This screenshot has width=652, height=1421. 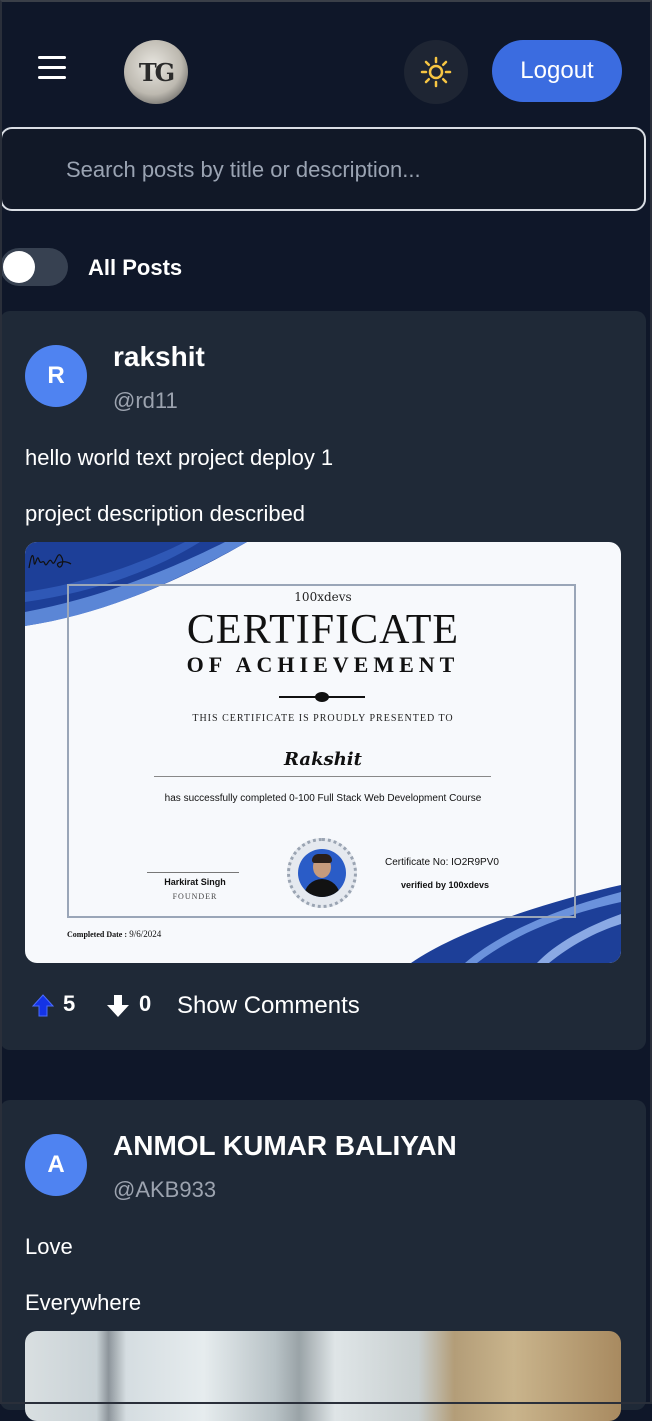 I want to click on certificate-name-underline, so click(x=322, y=776).